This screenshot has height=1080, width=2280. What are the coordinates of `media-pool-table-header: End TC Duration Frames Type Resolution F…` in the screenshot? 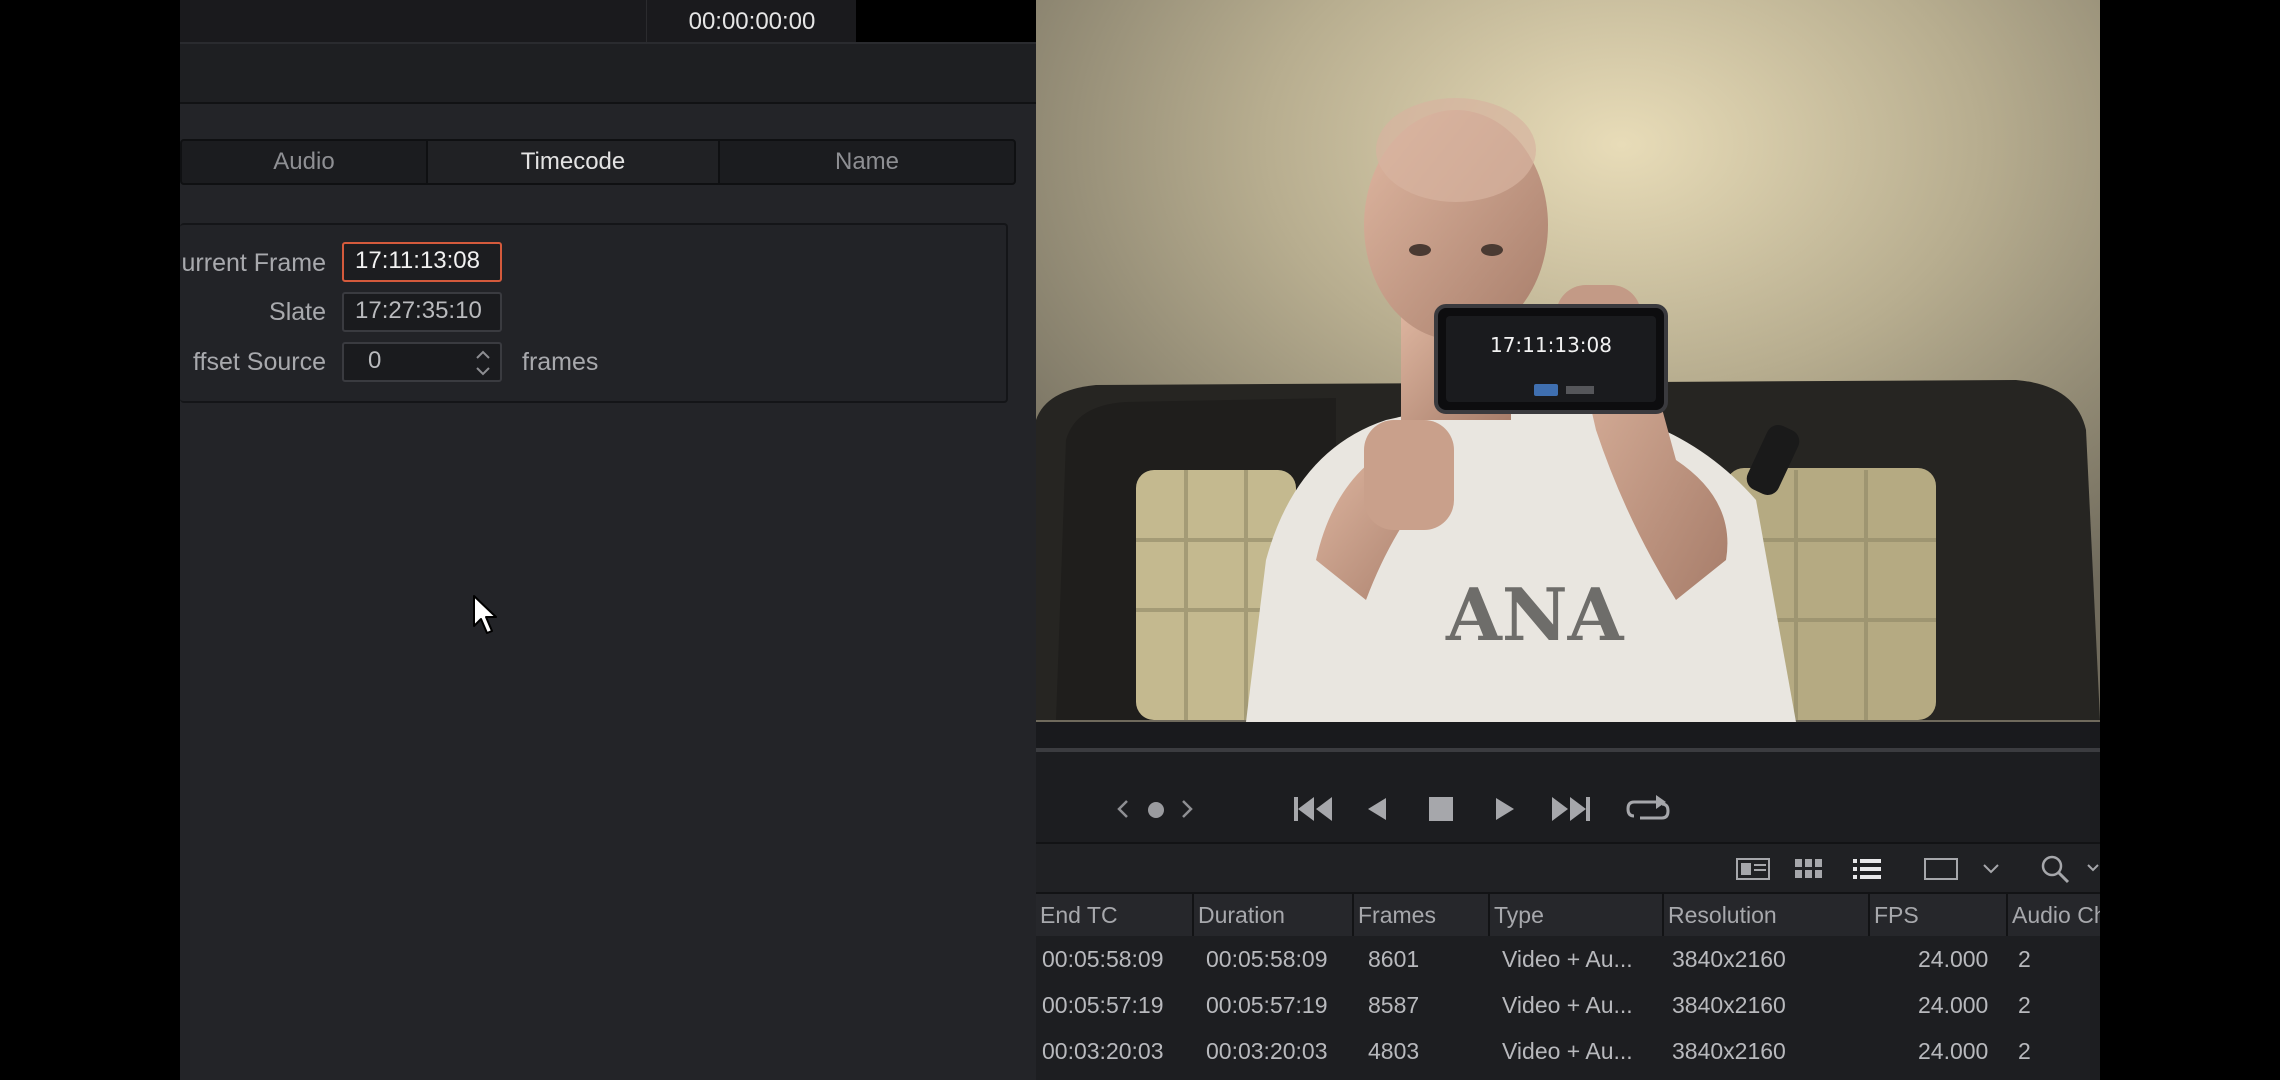 It's located at (1568, 915).